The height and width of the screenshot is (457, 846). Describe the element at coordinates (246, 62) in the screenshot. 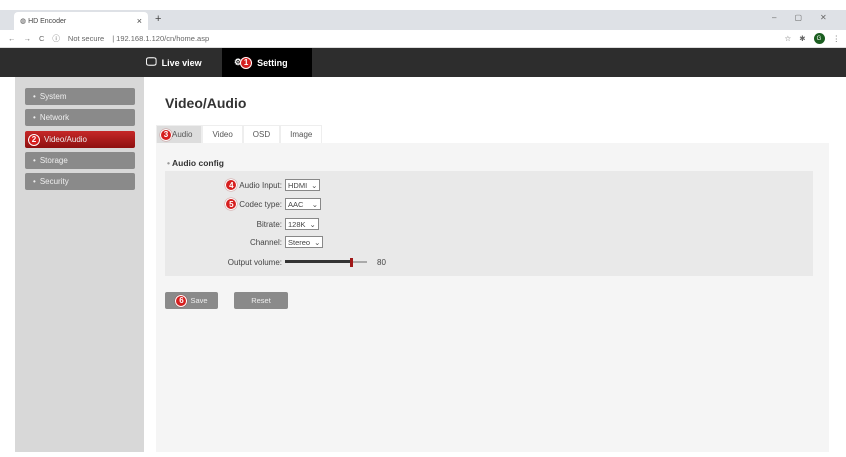

I see `annotation-badge: 1` at that location.